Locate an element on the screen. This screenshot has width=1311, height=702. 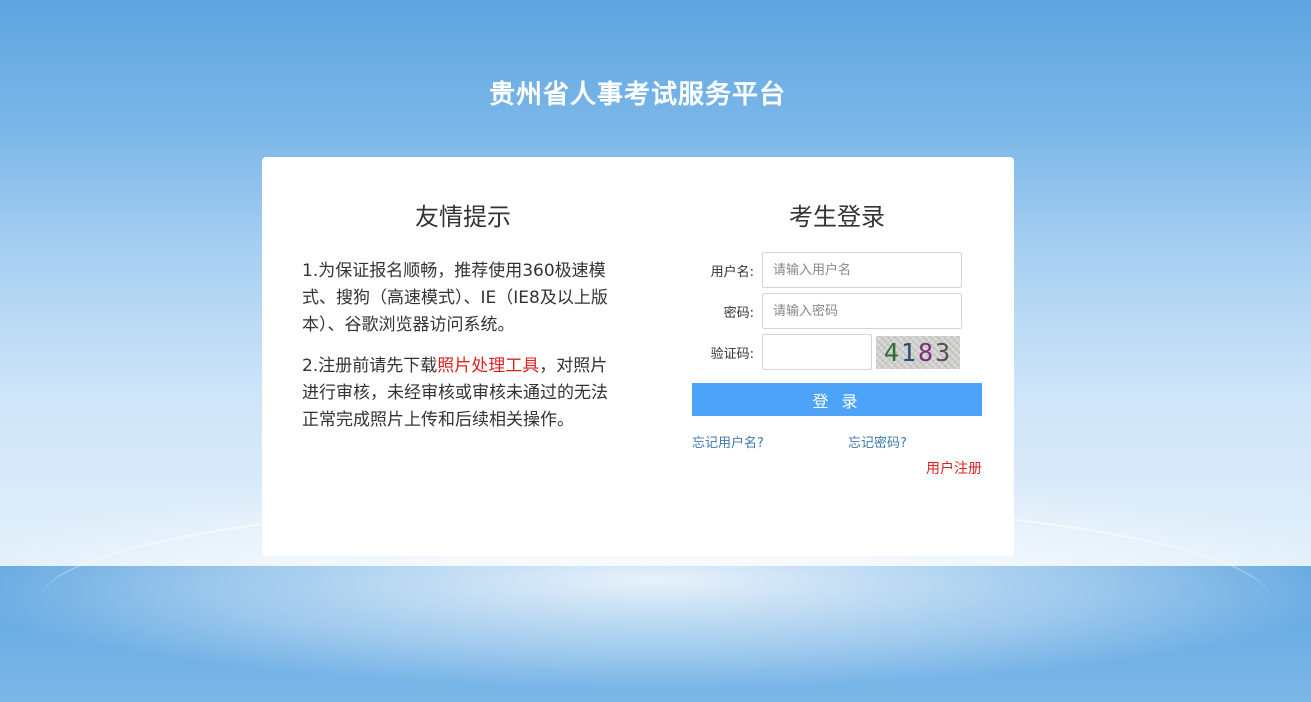
password-input is located at coordinates (862, 311).